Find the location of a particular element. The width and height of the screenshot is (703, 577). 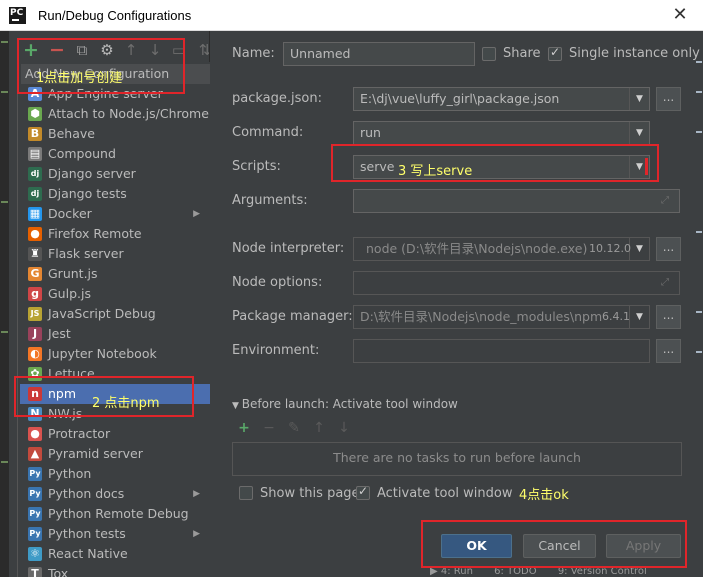

npm-version: 6.4.1 is located at coordinates (616, 316).